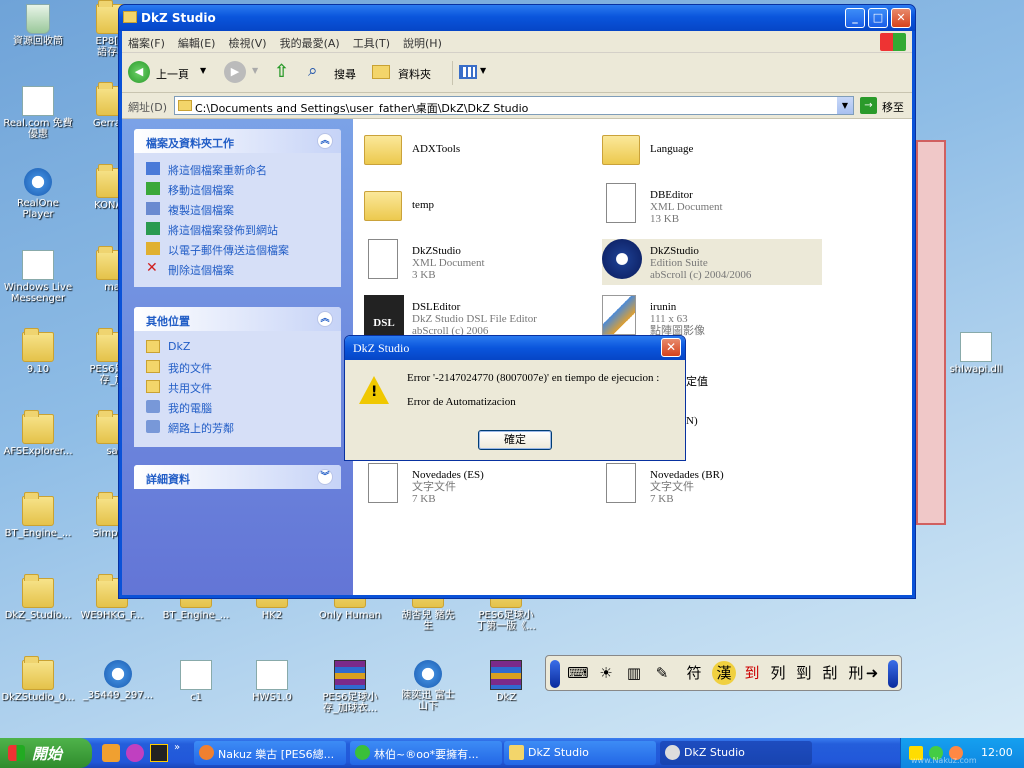  I want to click on views-button: ▼, so click(469, 73).